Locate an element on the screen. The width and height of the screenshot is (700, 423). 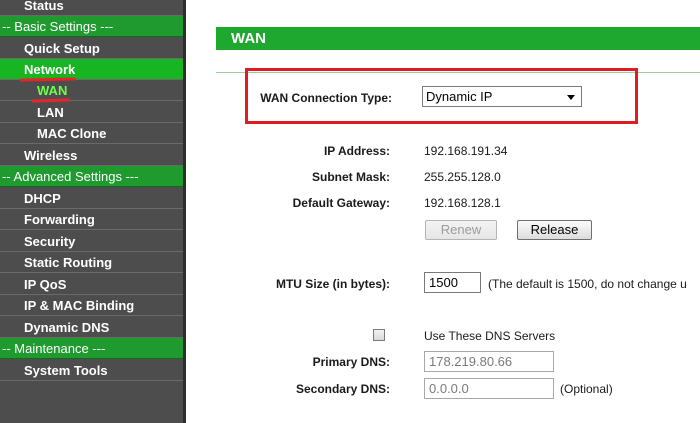
ip-address-value: 192.168.191.34 is located at coordinates (466, 151).